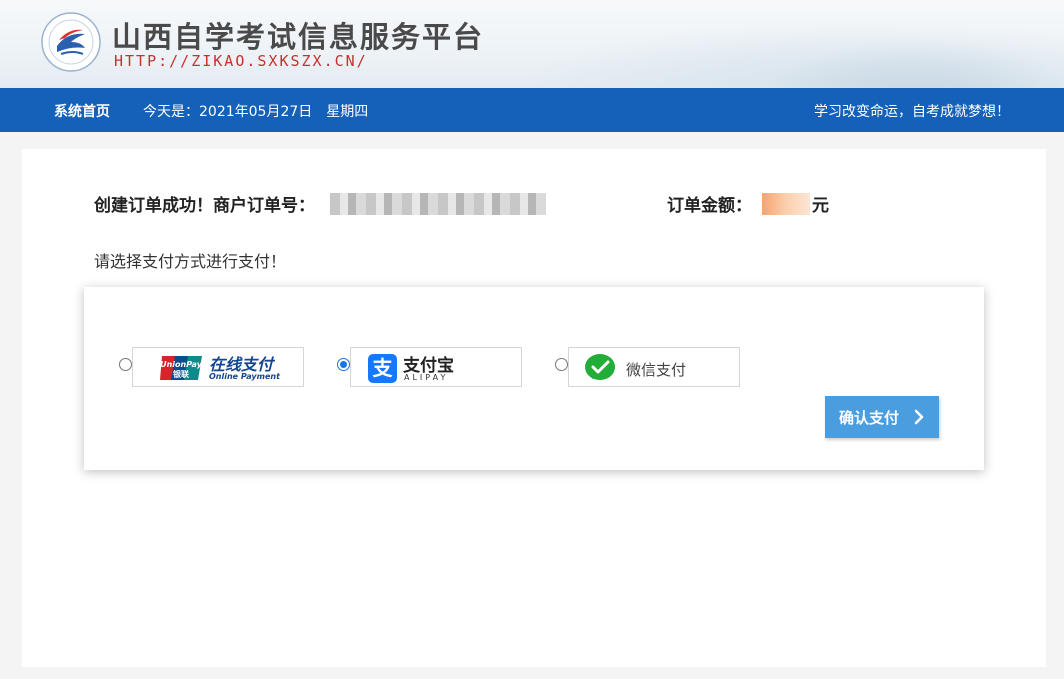  Describe the element at coordinates (204, 206) in the screenshot. I see `order-success-text: 创建订单成功！商户订单号：` at that location.